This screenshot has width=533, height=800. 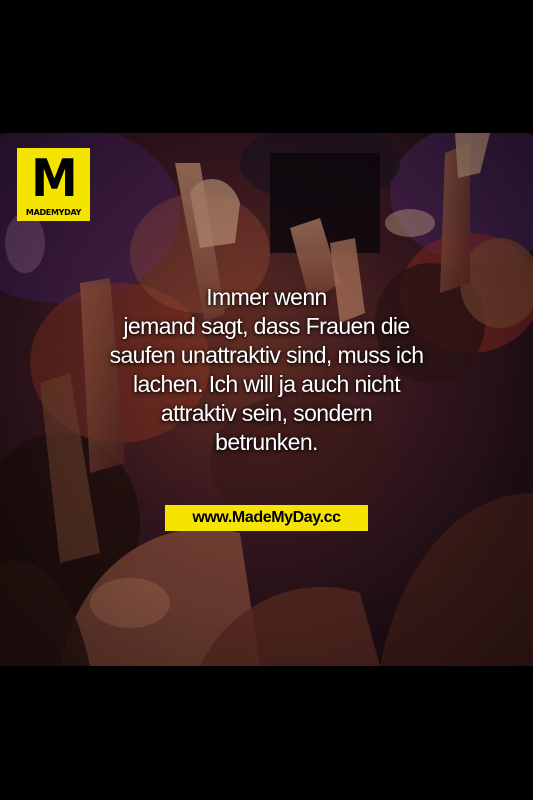 I want to click on quote-line: lachen. Ich will ja auch nicht, so click(x=266, y=384).